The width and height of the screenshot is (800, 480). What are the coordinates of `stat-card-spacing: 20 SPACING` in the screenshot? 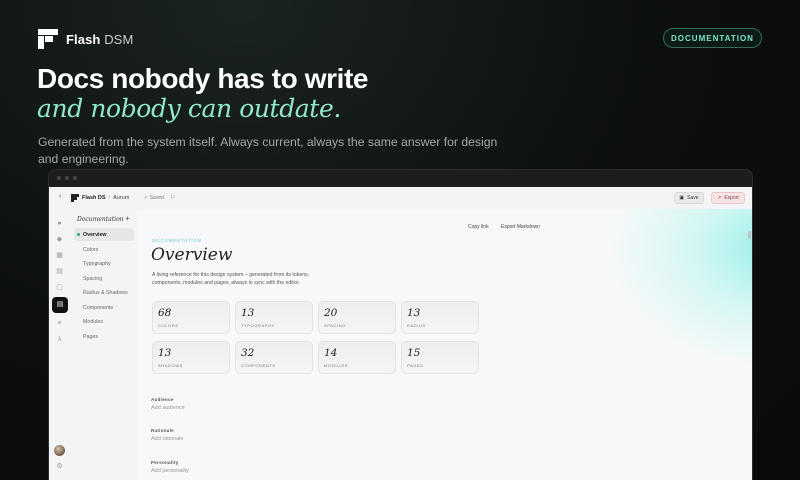 It's located at (357, 317).